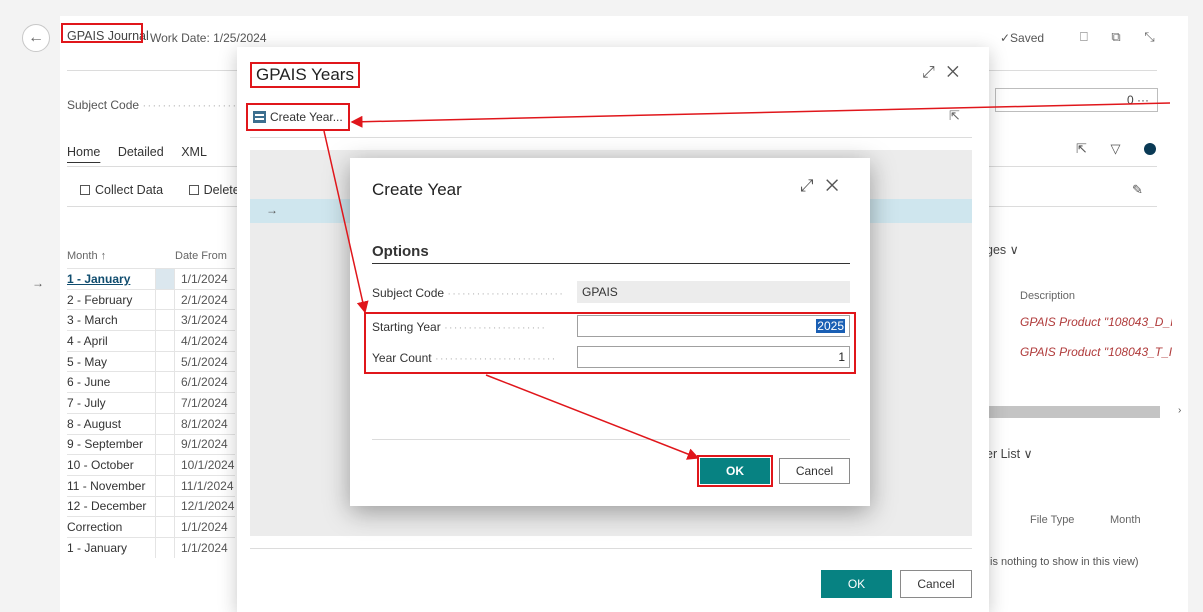 This screenshot has height=612, width=1203. What do you see at coordinates (1009, 453) in the screenshot?
I see `factbox-file-list-heading: er List ∨` at bounding box center [1009, 453].